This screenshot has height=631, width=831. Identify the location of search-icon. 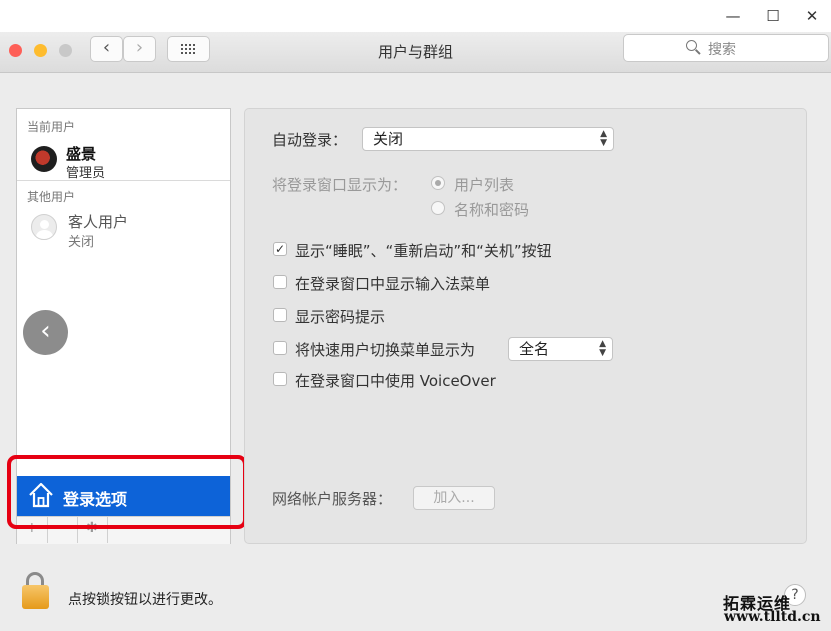
(691, 45).